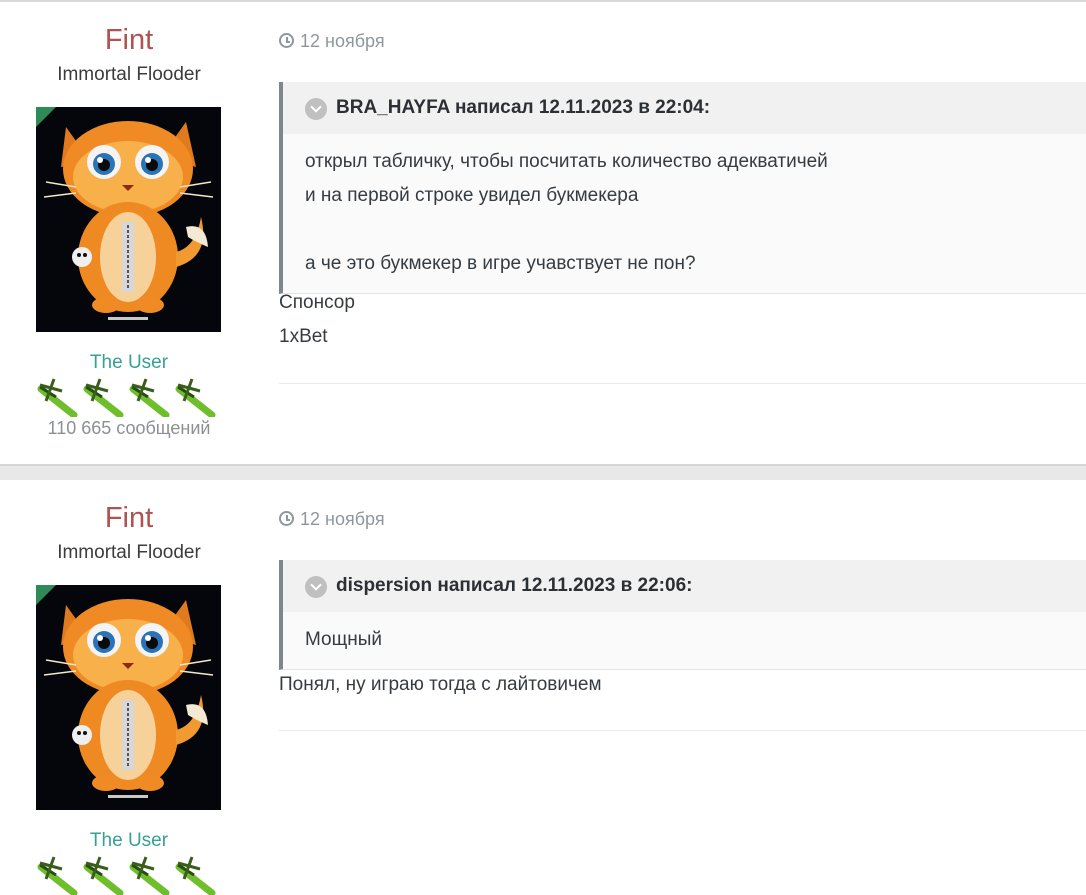  What do you see at coordinates (684, 640) in the screenshot?
I see `quote-body: Мощный` at bounding box center [684, 640].